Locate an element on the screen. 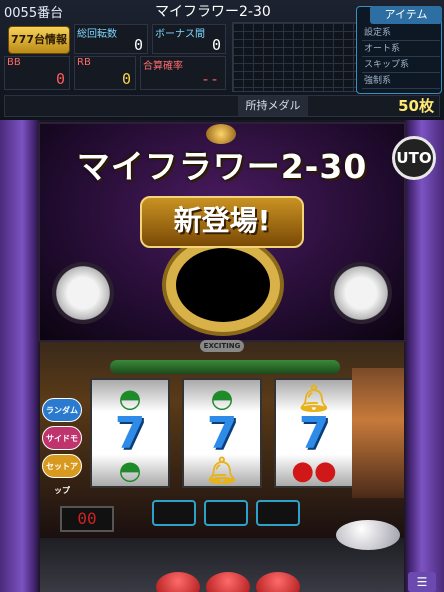  orchid-flower-left-icon is located at coordinates (83, 293).